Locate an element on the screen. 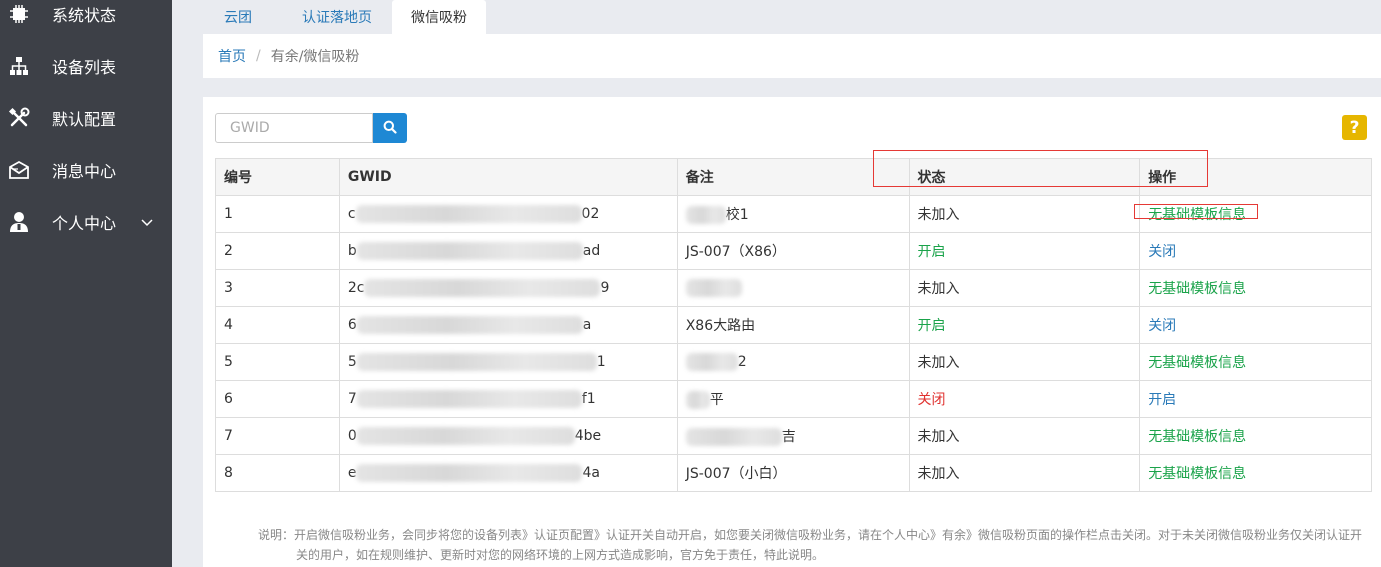 This screenshot has height=567, width=1381. sidebar: 系统状态 设备列表 默认配置 消息中心 个人中心 is located at coordinates (86, 283).